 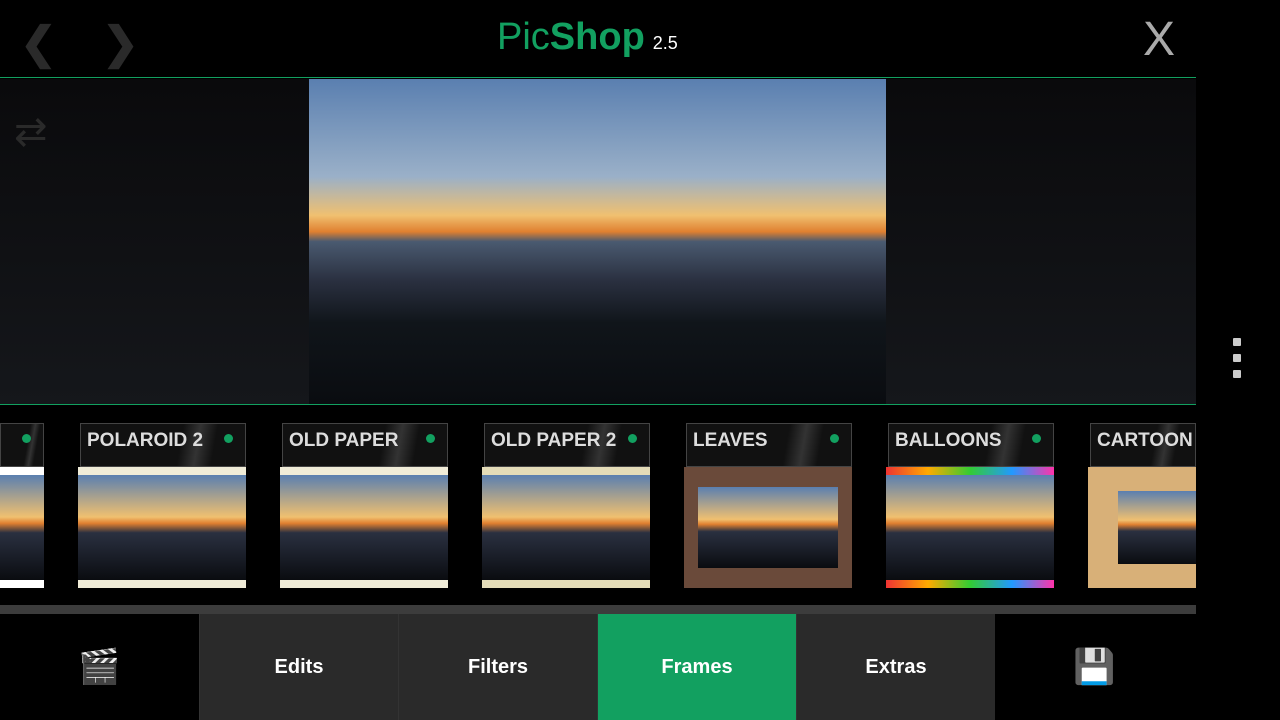 I want to click on frame-label: OLD PAPER 2, so click(x=567, y=445).